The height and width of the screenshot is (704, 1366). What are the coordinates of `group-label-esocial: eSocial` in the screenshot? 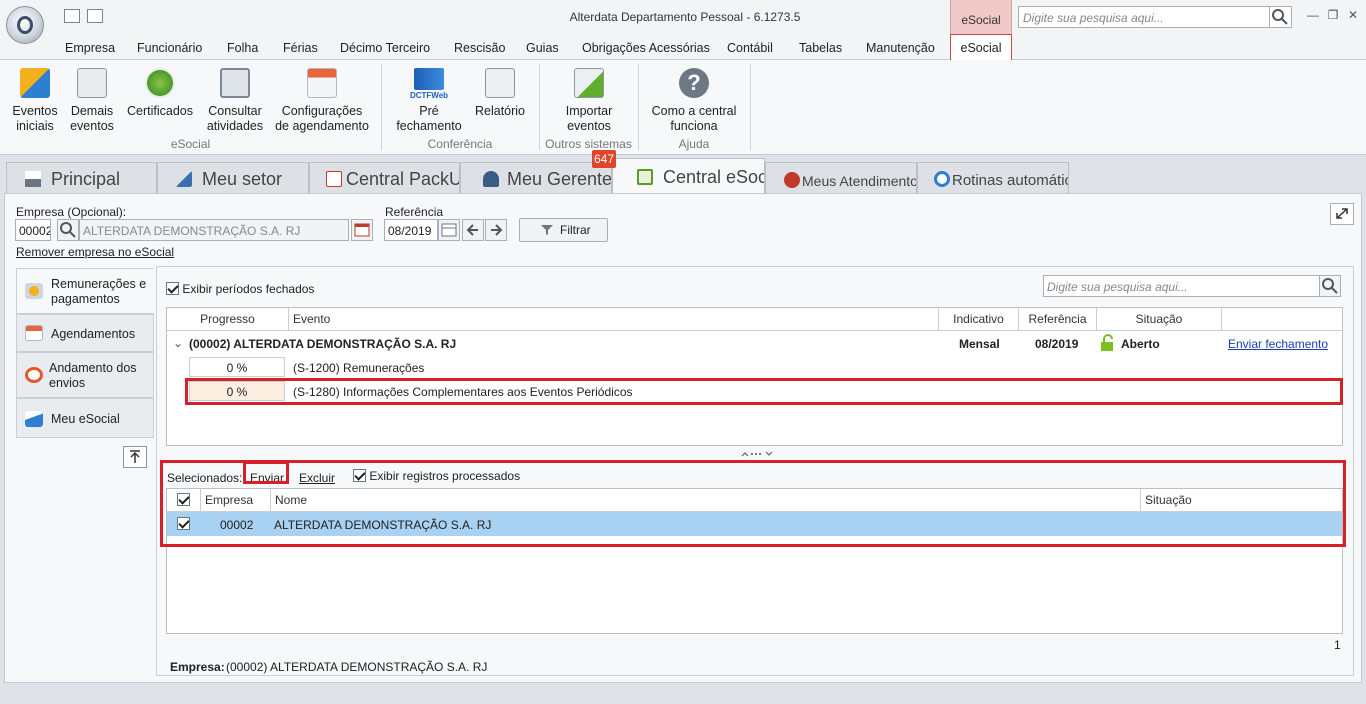 It's located at (190, 144).